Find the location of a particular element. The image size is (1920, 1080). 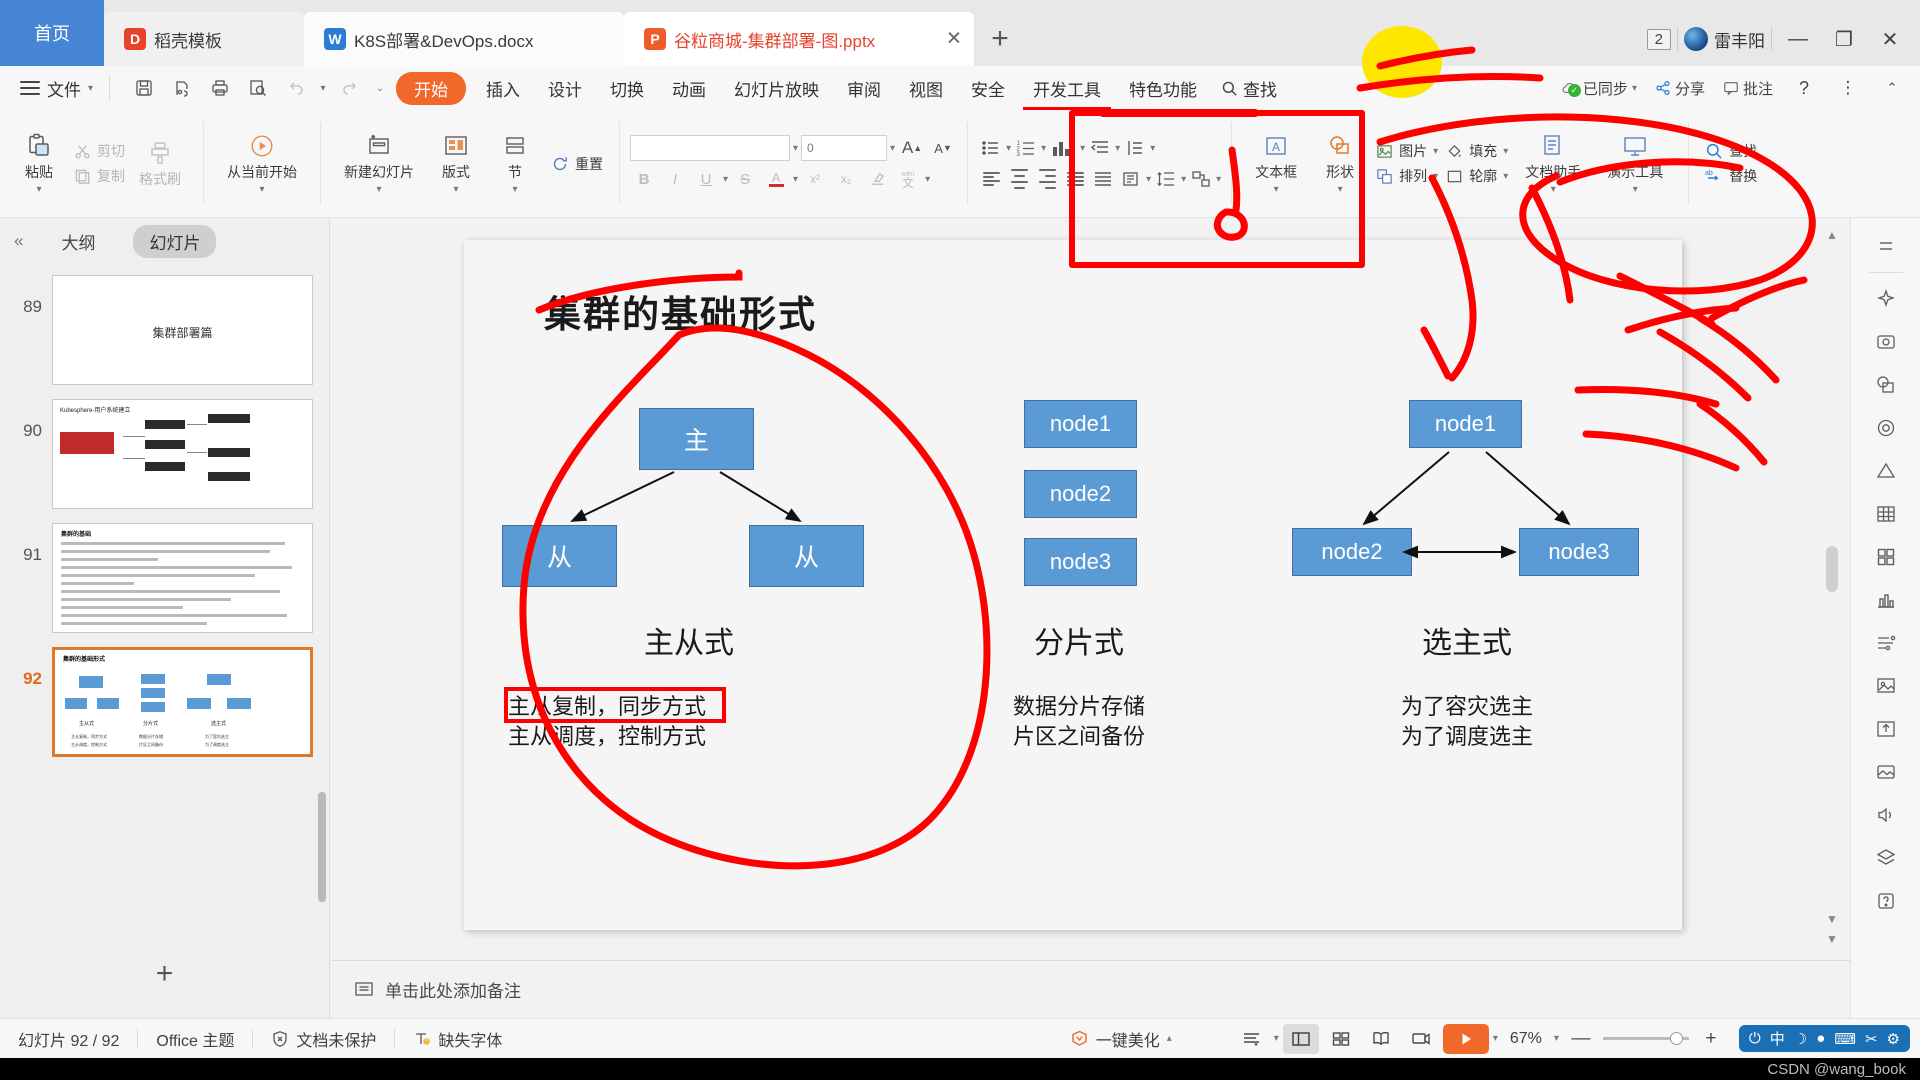

table-icon is located at coordinates (1886, 514).